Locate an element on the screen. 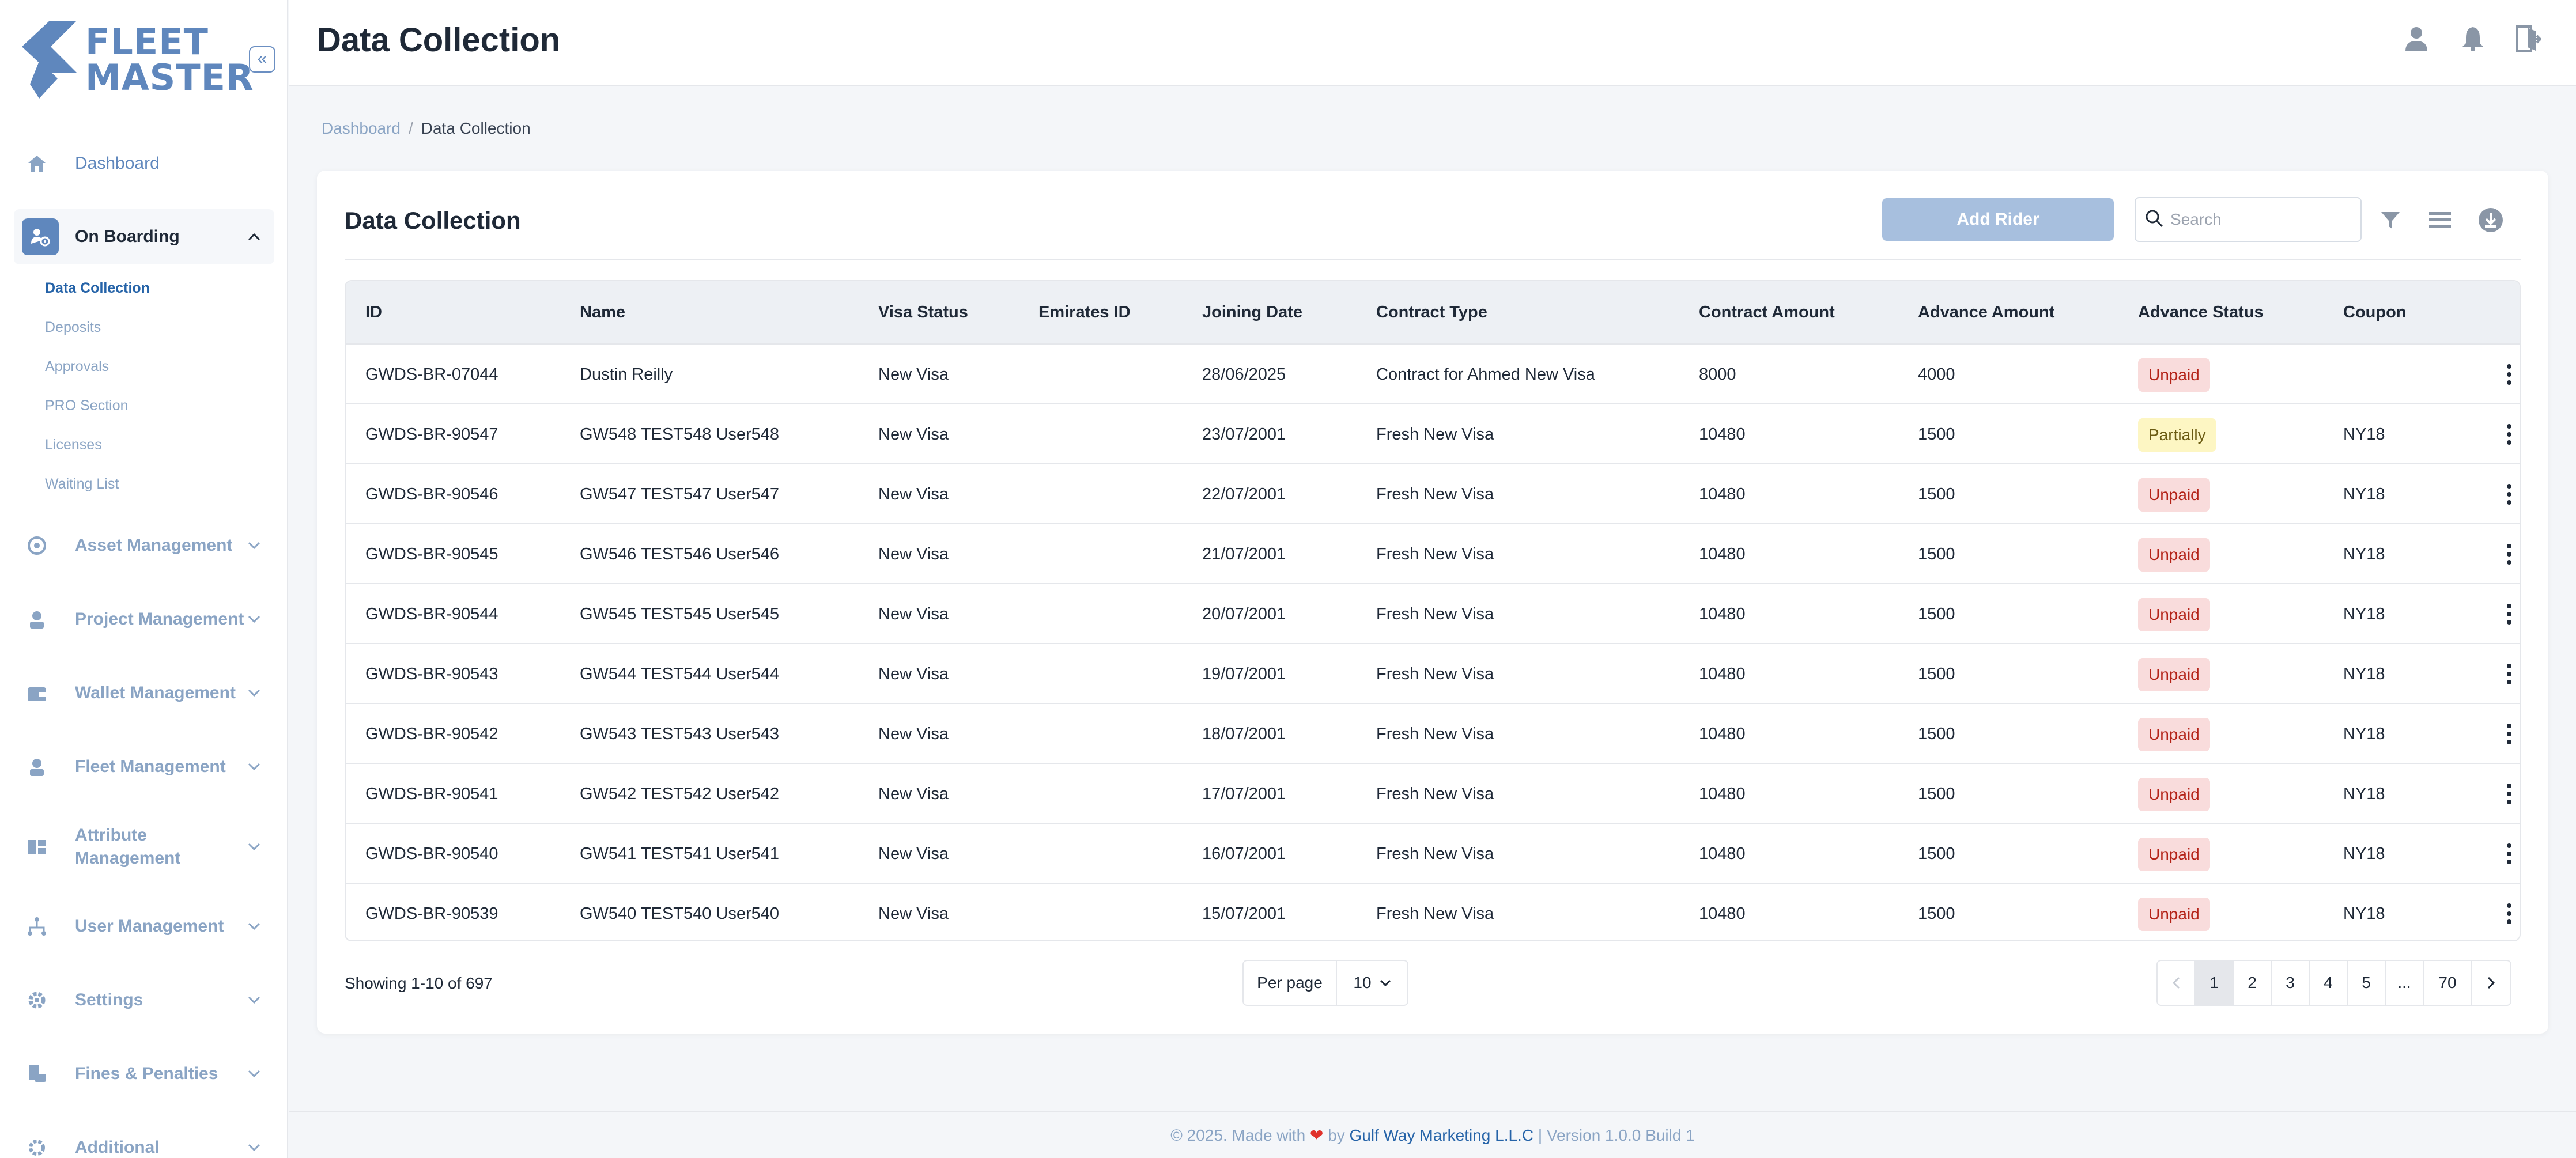 This screenshot has height=1158, width=2576. page-button-3: 3 is located at coordinates (2291, 983).